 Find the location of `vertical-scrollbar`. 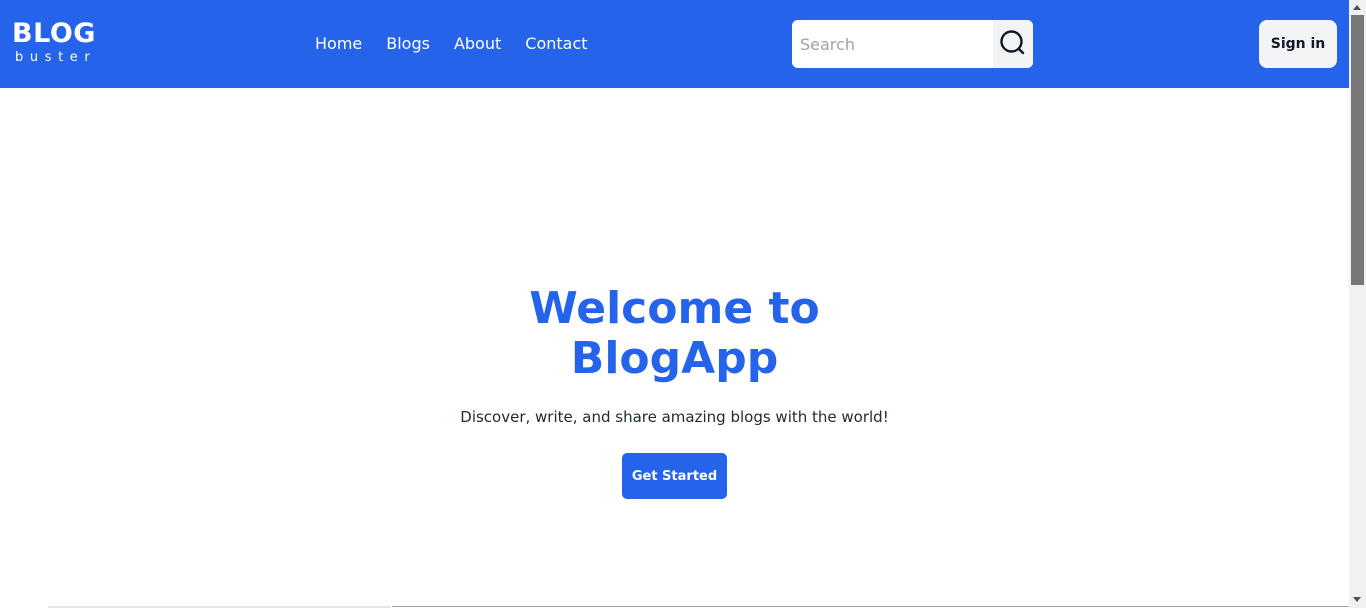

vertical-scrollbar is located at coordinates (1357, 304).